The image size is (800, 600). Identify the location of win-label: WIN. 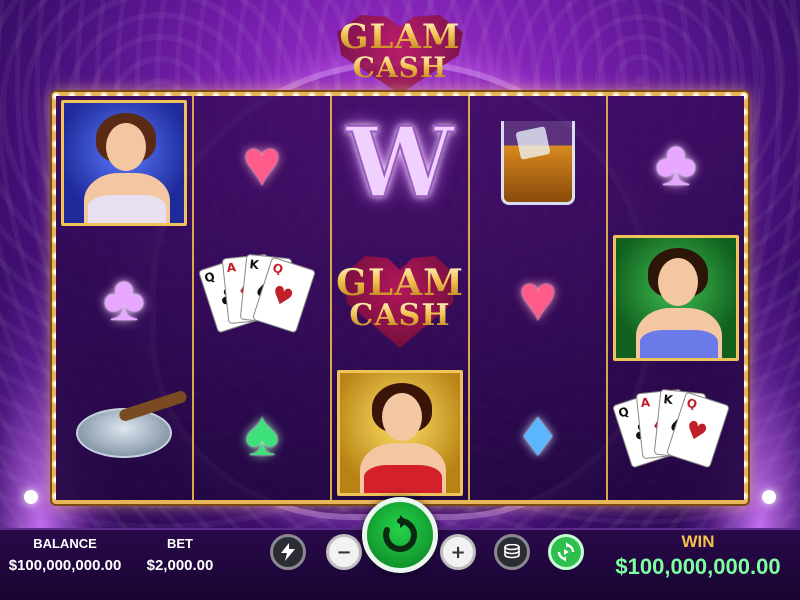
(698, 541).